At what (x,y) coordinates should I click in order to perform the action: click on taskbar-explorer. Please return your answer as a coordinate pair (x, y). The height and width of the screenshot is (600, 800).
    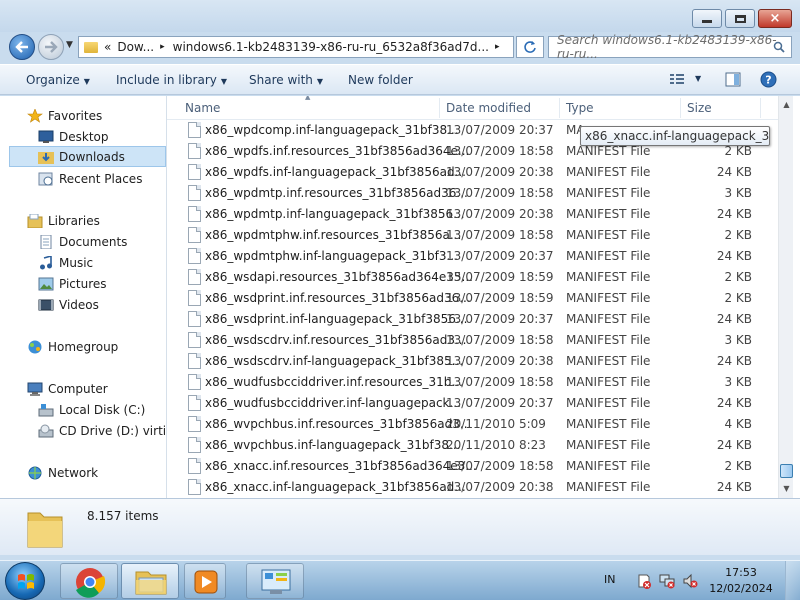
    Looking at the image, I should click on (150, 581).